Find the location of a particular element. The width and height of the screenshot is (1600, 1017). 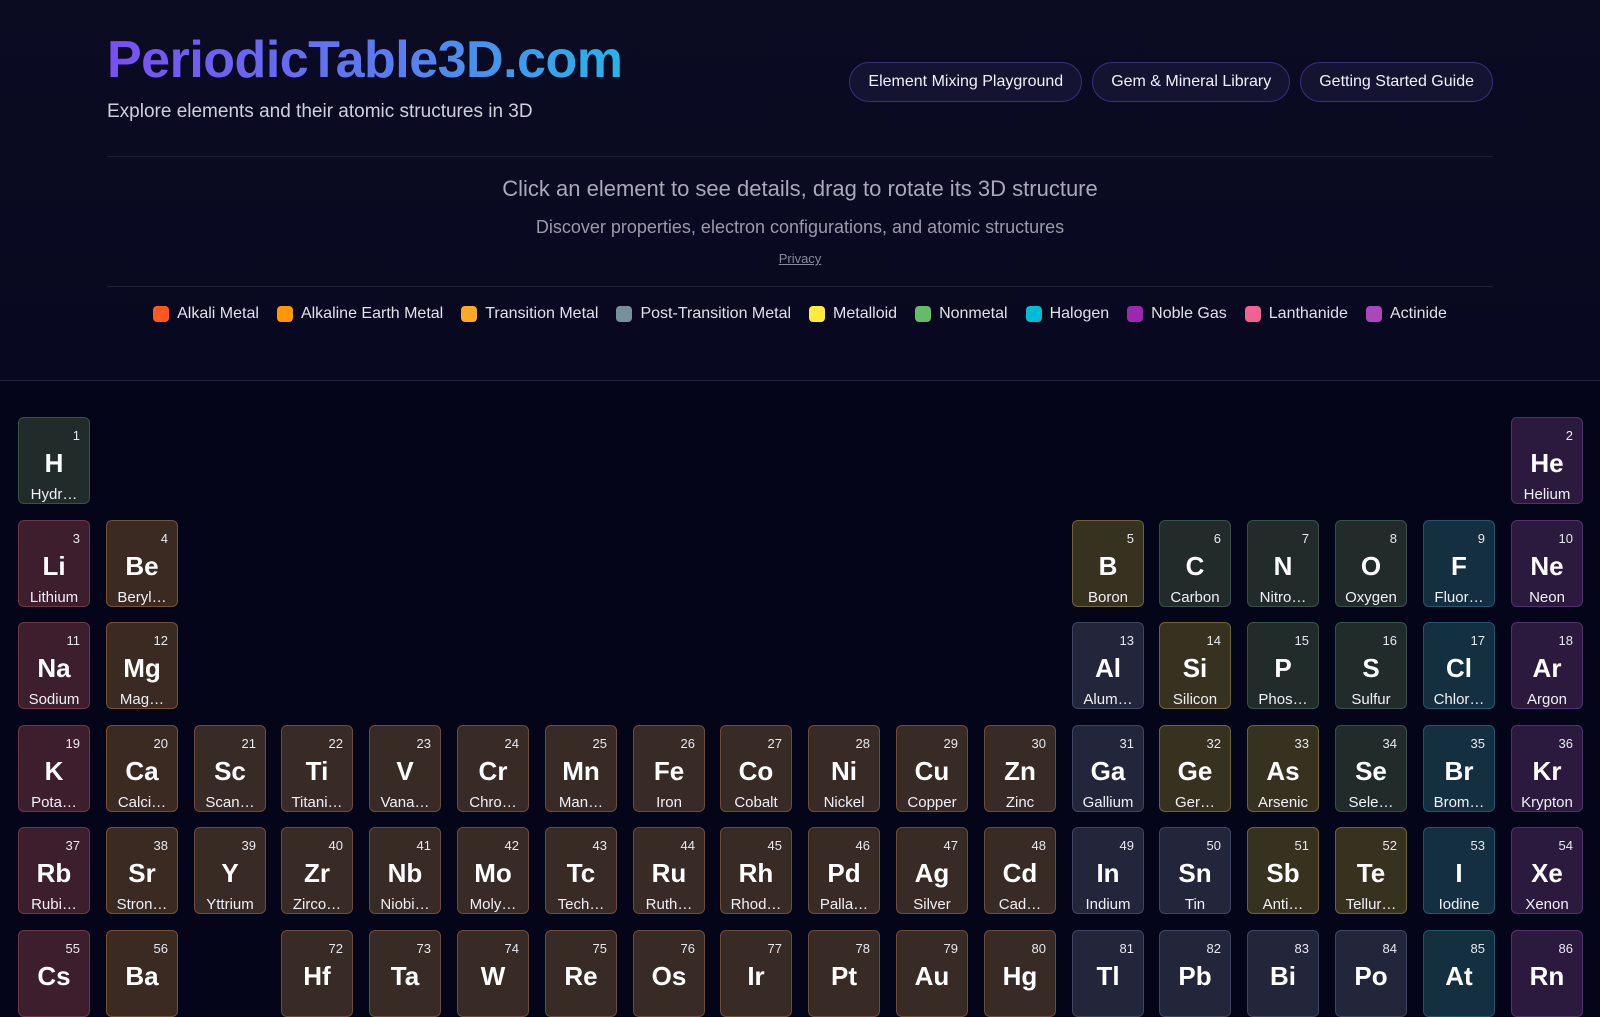

element-symbol: Cl is located at coordinates (1459, 668).